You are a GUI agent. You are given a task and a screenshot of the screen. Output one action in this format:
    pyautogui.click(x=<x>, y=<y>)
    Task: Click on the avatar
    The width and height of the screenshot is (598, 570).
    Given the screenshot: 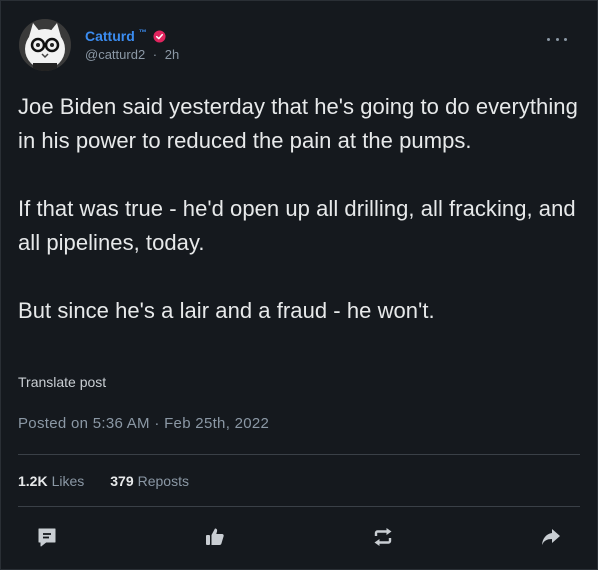 What is the action you would take?
    pyautogui.click(x=45, y=45)
    